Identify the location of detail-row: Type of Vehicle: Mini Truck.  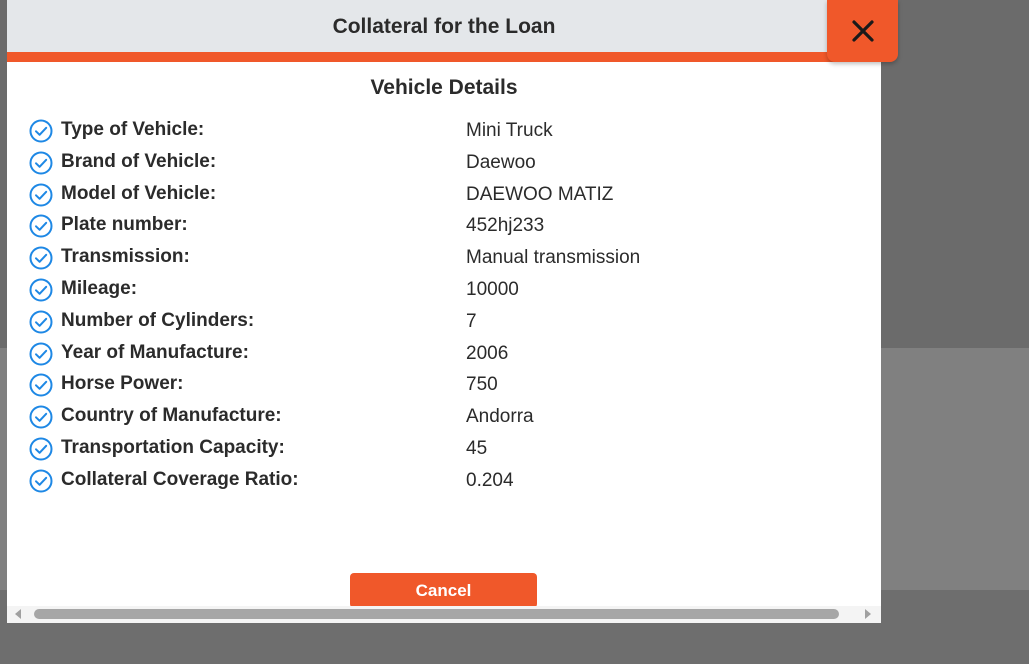
(439, 132).